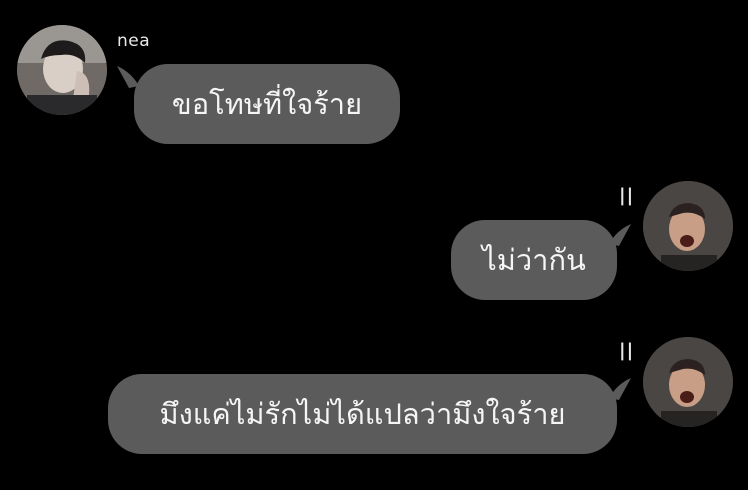 The height and width of the screenshot is (490, 748). I want to click on avatar-nea, so click(62, 70).